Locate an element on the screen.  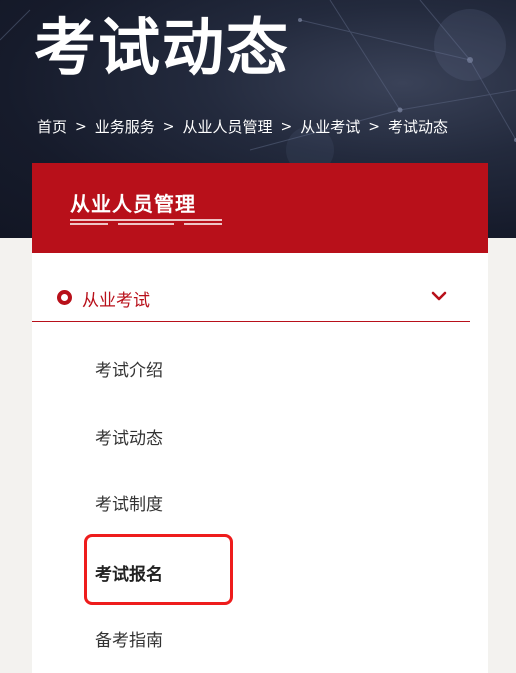
breadcrumb-practitioner-exam: 从业考试 is located at coordinates (330, 126).